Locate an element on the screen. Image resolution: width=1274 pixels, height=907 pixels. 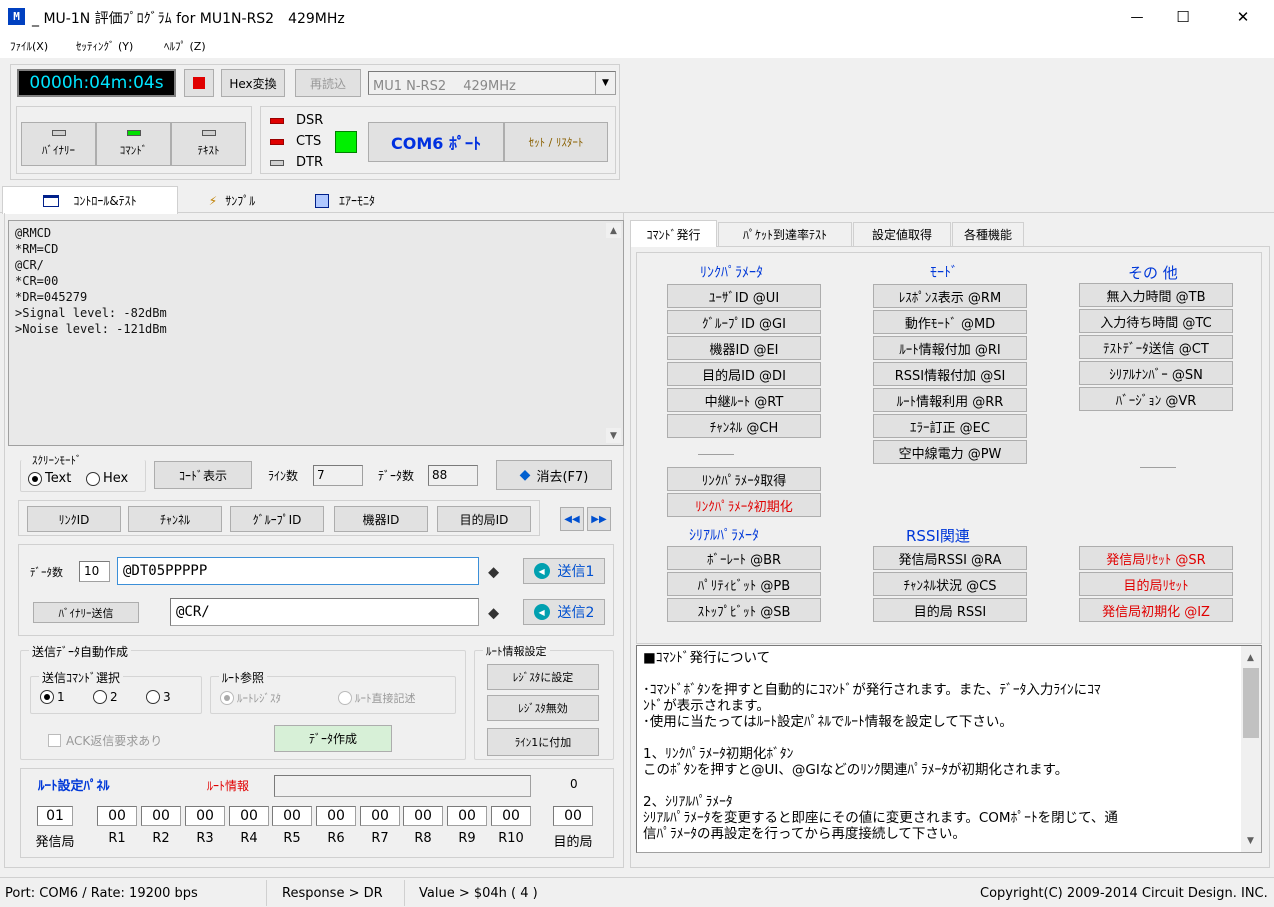
dest-station-field: 00 is located at coordinates (573, 816).